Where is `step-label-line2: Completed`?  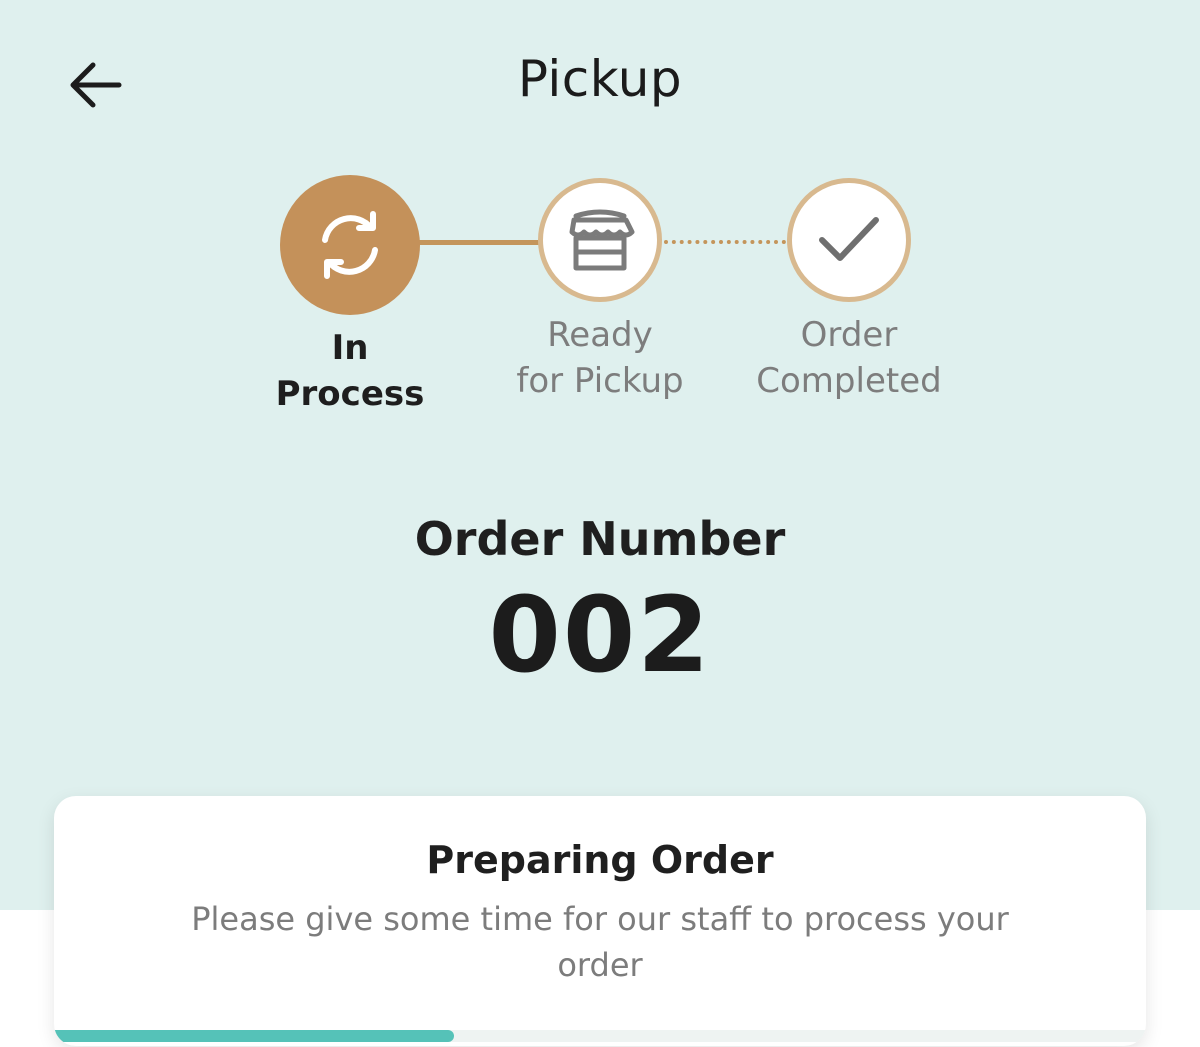
step-label-line2: Completed is located at coordinates (849, 381).